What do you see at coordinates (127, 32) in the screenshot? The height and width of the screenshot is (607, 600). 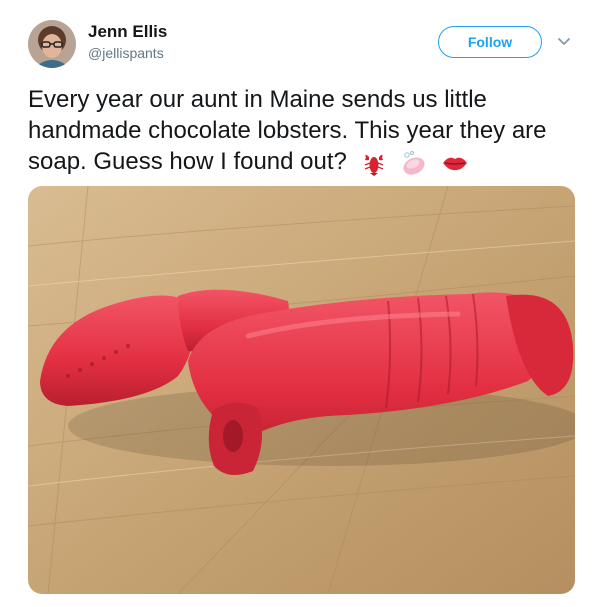 I see `user-name: Jenn Ellis` at bounding box center [127, 32].